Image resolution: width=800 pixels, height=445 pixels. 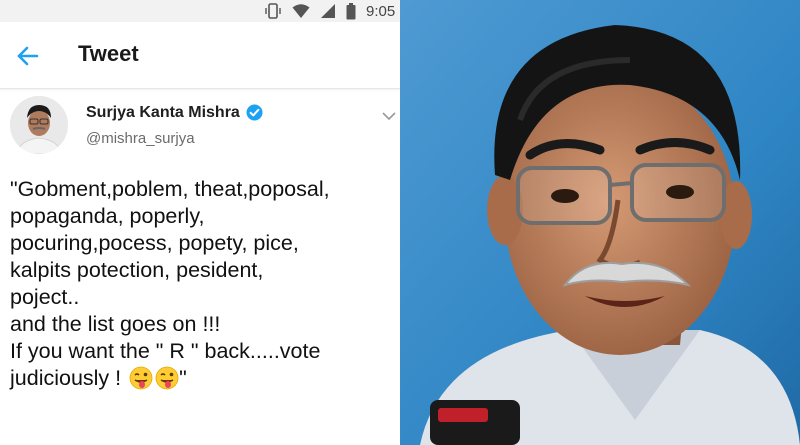 What do you see at coordinates (45, 297) in the screenshot?
I see `tweet-line: poject..` at bounding box center [45, 297].